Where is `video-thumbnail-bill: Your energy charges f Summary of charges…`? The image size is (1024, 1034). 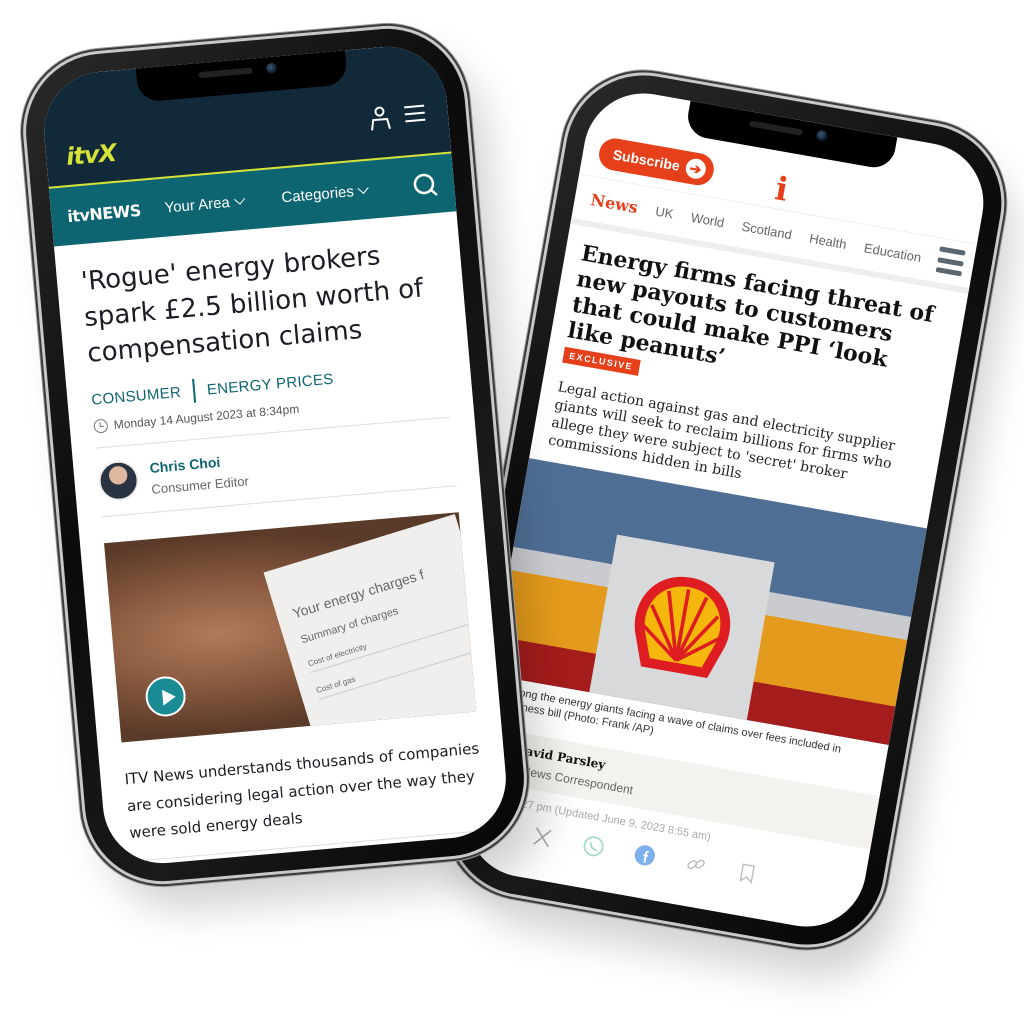
video-thumbnail-bill: Your energy charges f Summary of charges… is located at coordinates (370, 628).